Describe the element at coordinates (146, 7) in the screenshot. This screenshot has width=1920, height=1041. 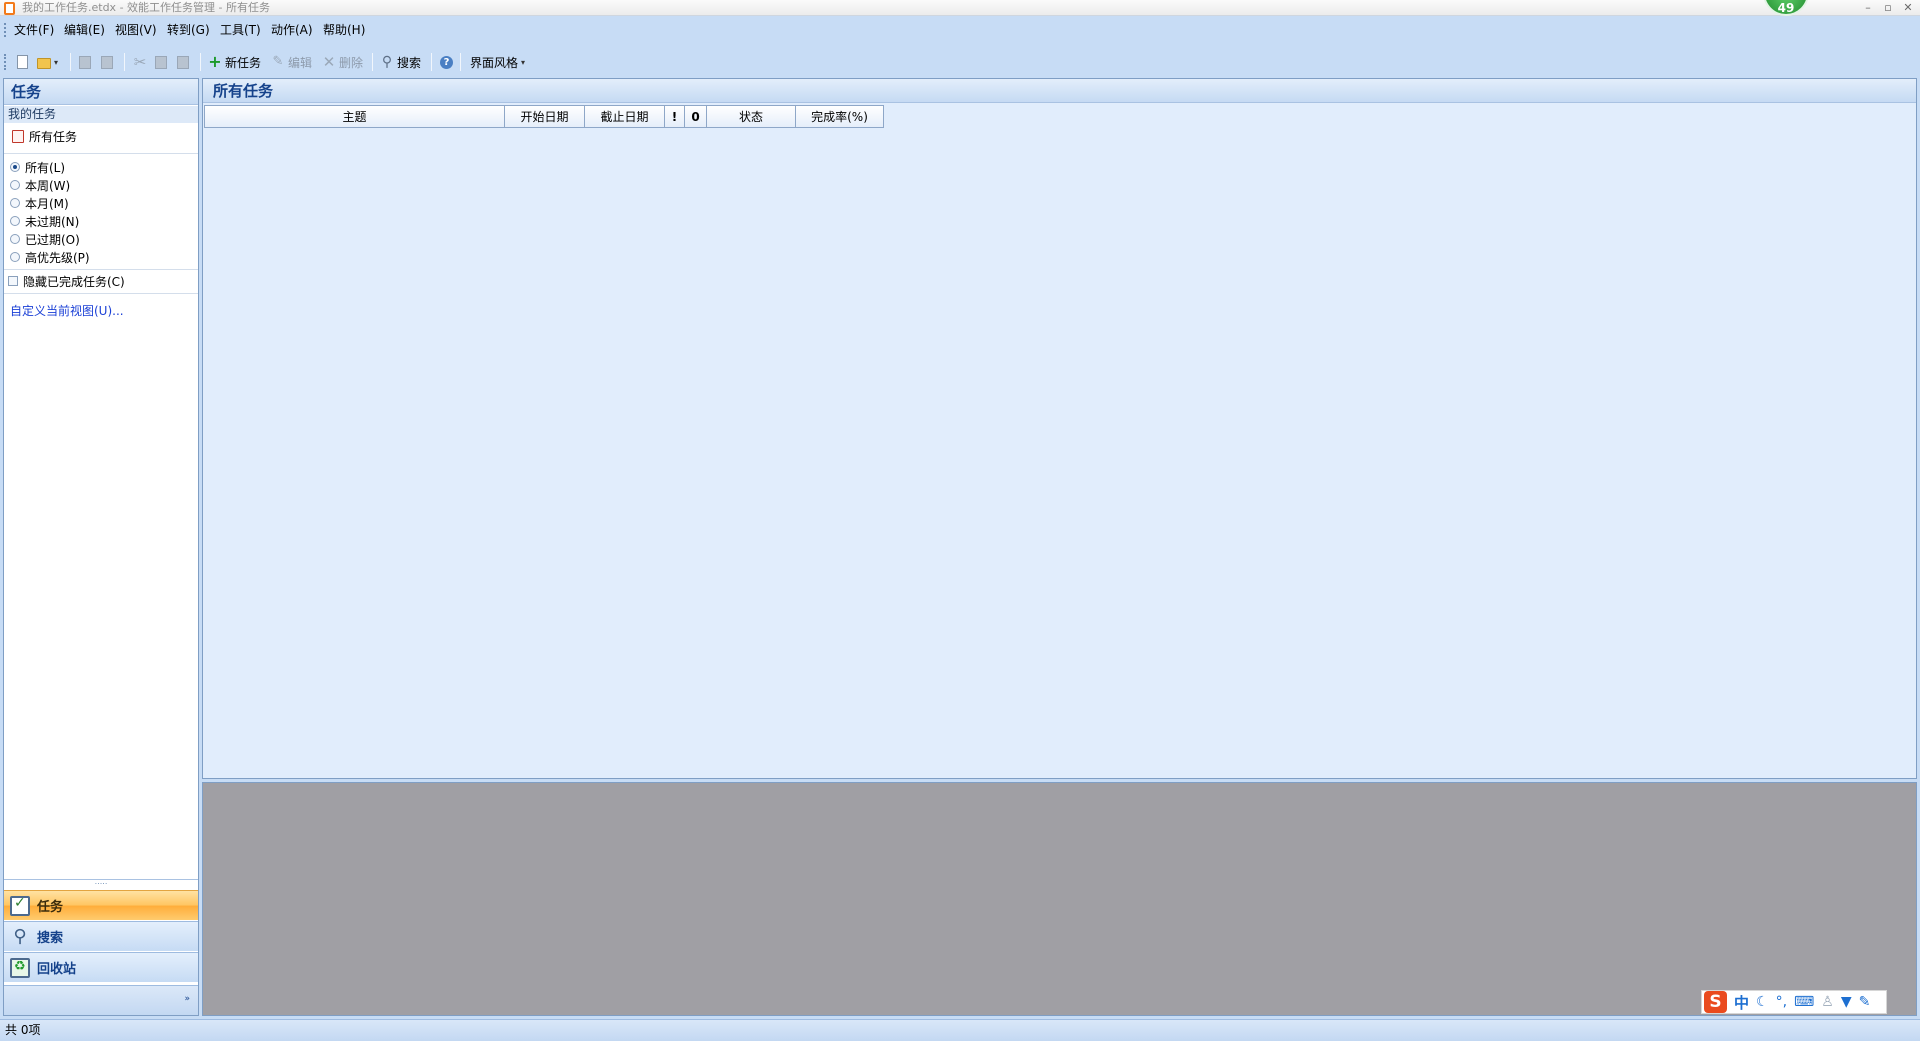
I see `window-title: 我的工作任务.etdx - 效能工作任务管理 - 所有任务` at that location.